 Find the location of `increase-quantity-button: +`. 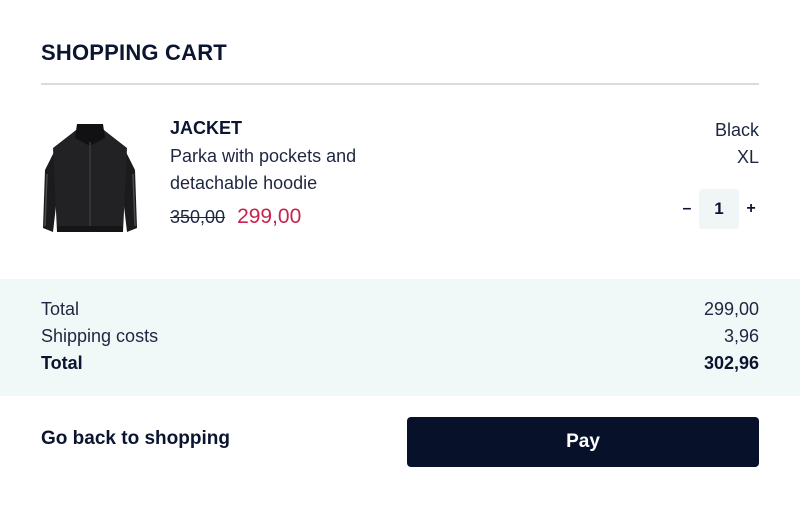

increase-quantity-button: + is located at coordinates (751, 209).